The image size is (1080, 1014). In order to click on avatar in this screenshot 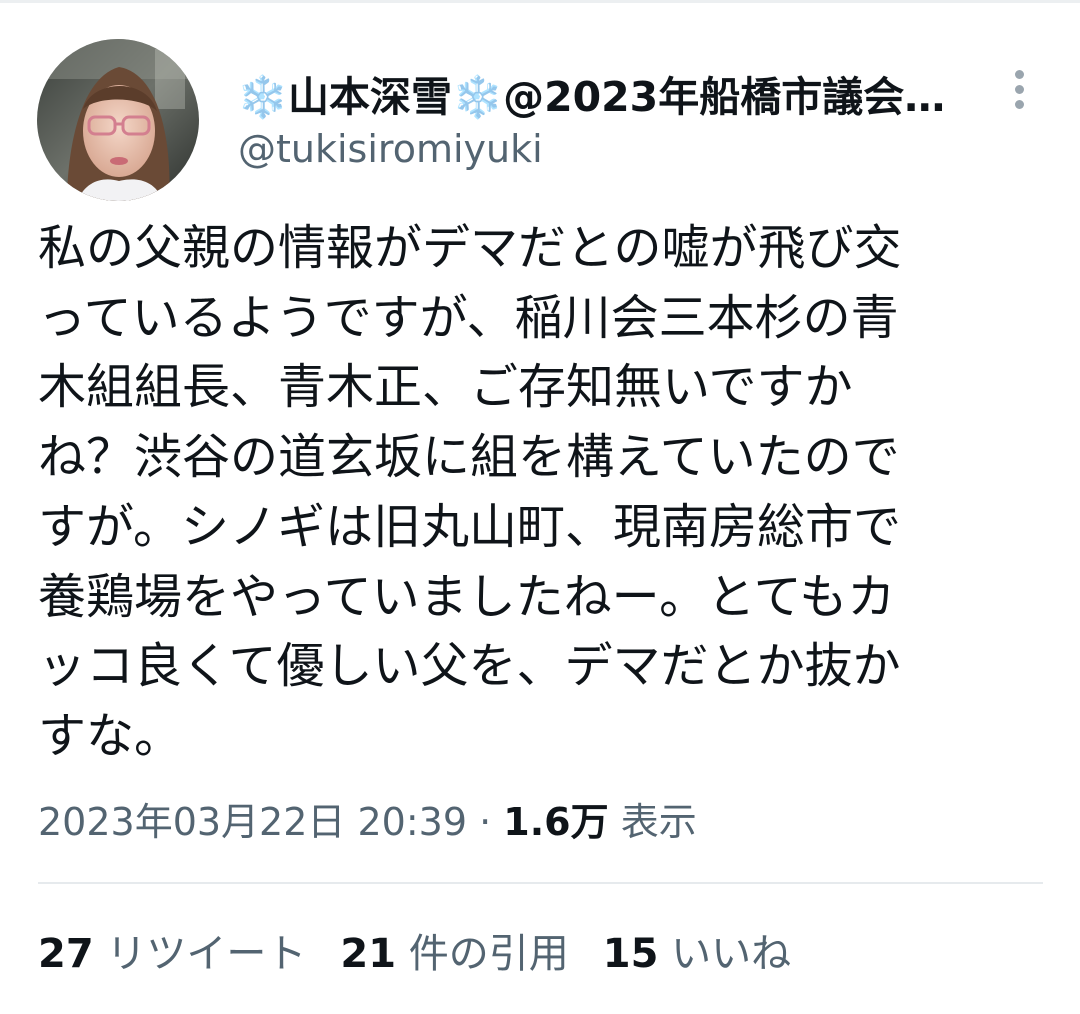, I will do `click(118, 120)`.